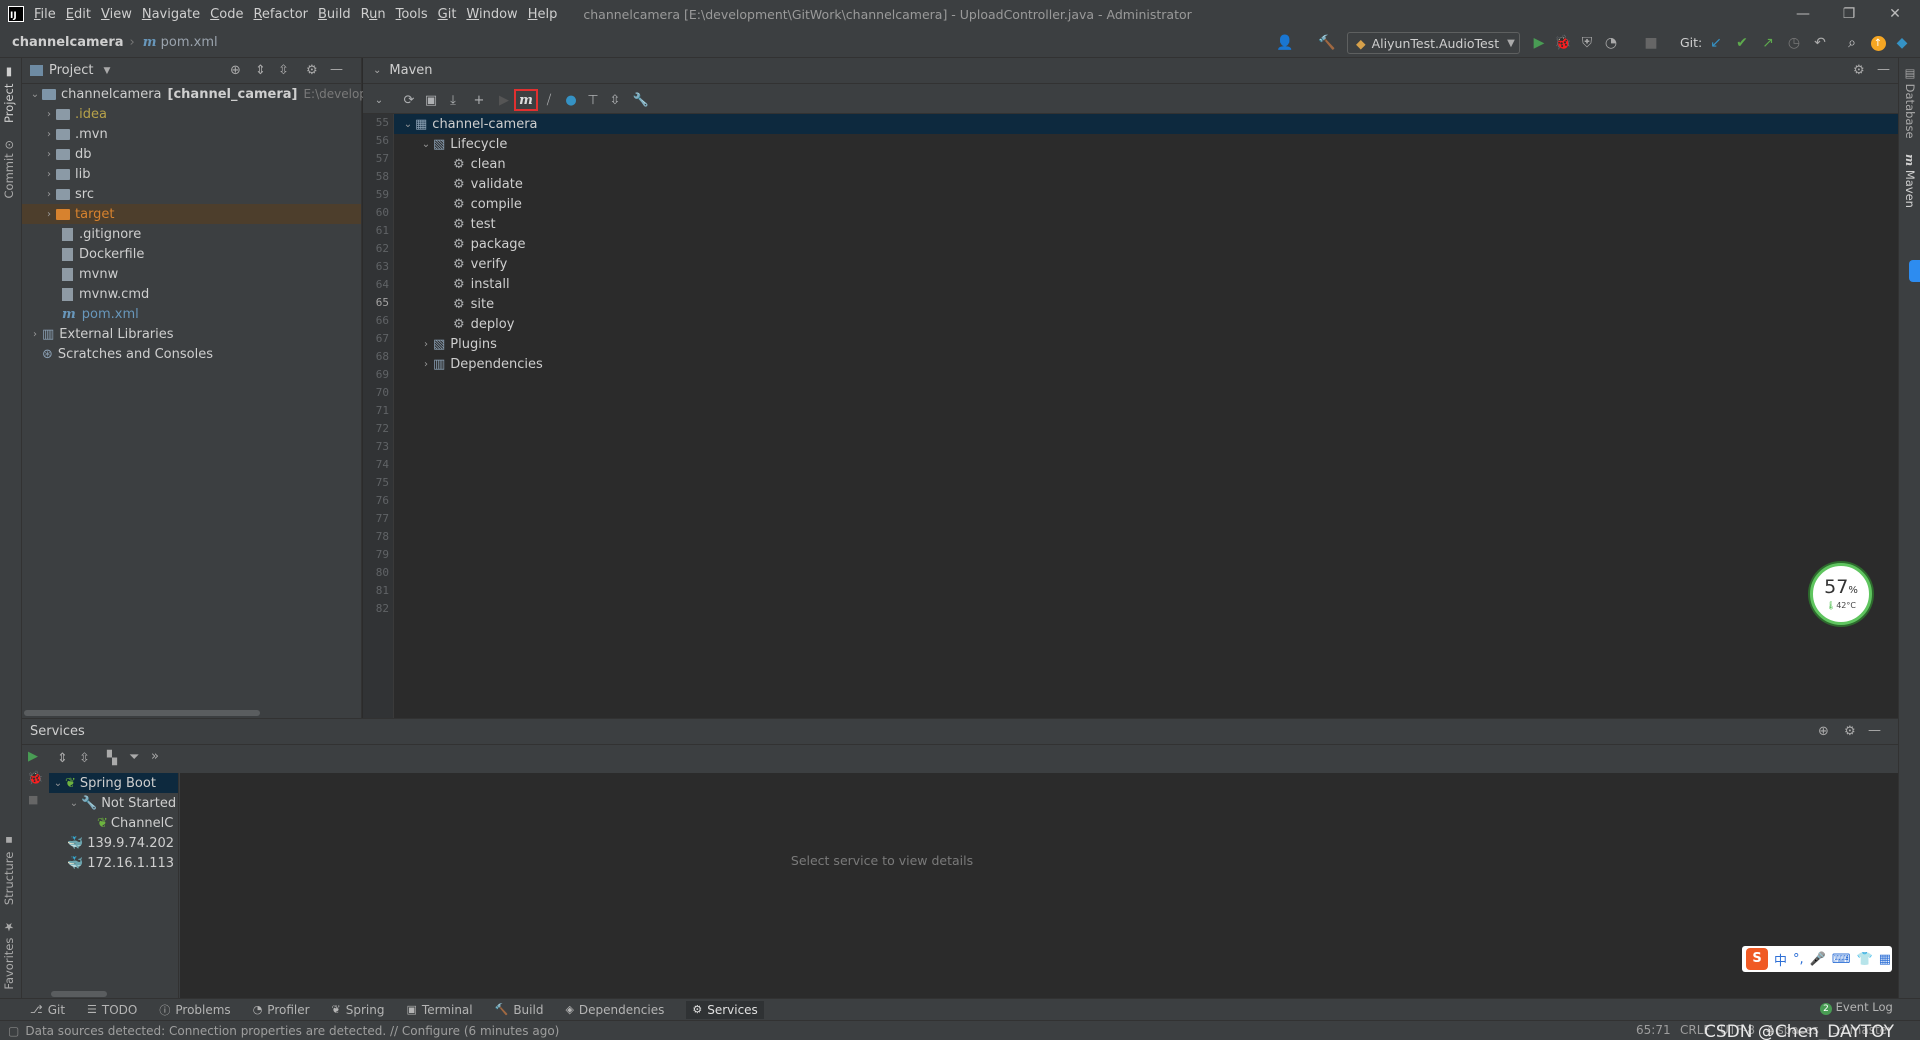 This screenshot has height=1040, width=1920. Describe the element at coordinates (1849, 14) in the screenshot. I see `restore-icon: ❐` at that location.